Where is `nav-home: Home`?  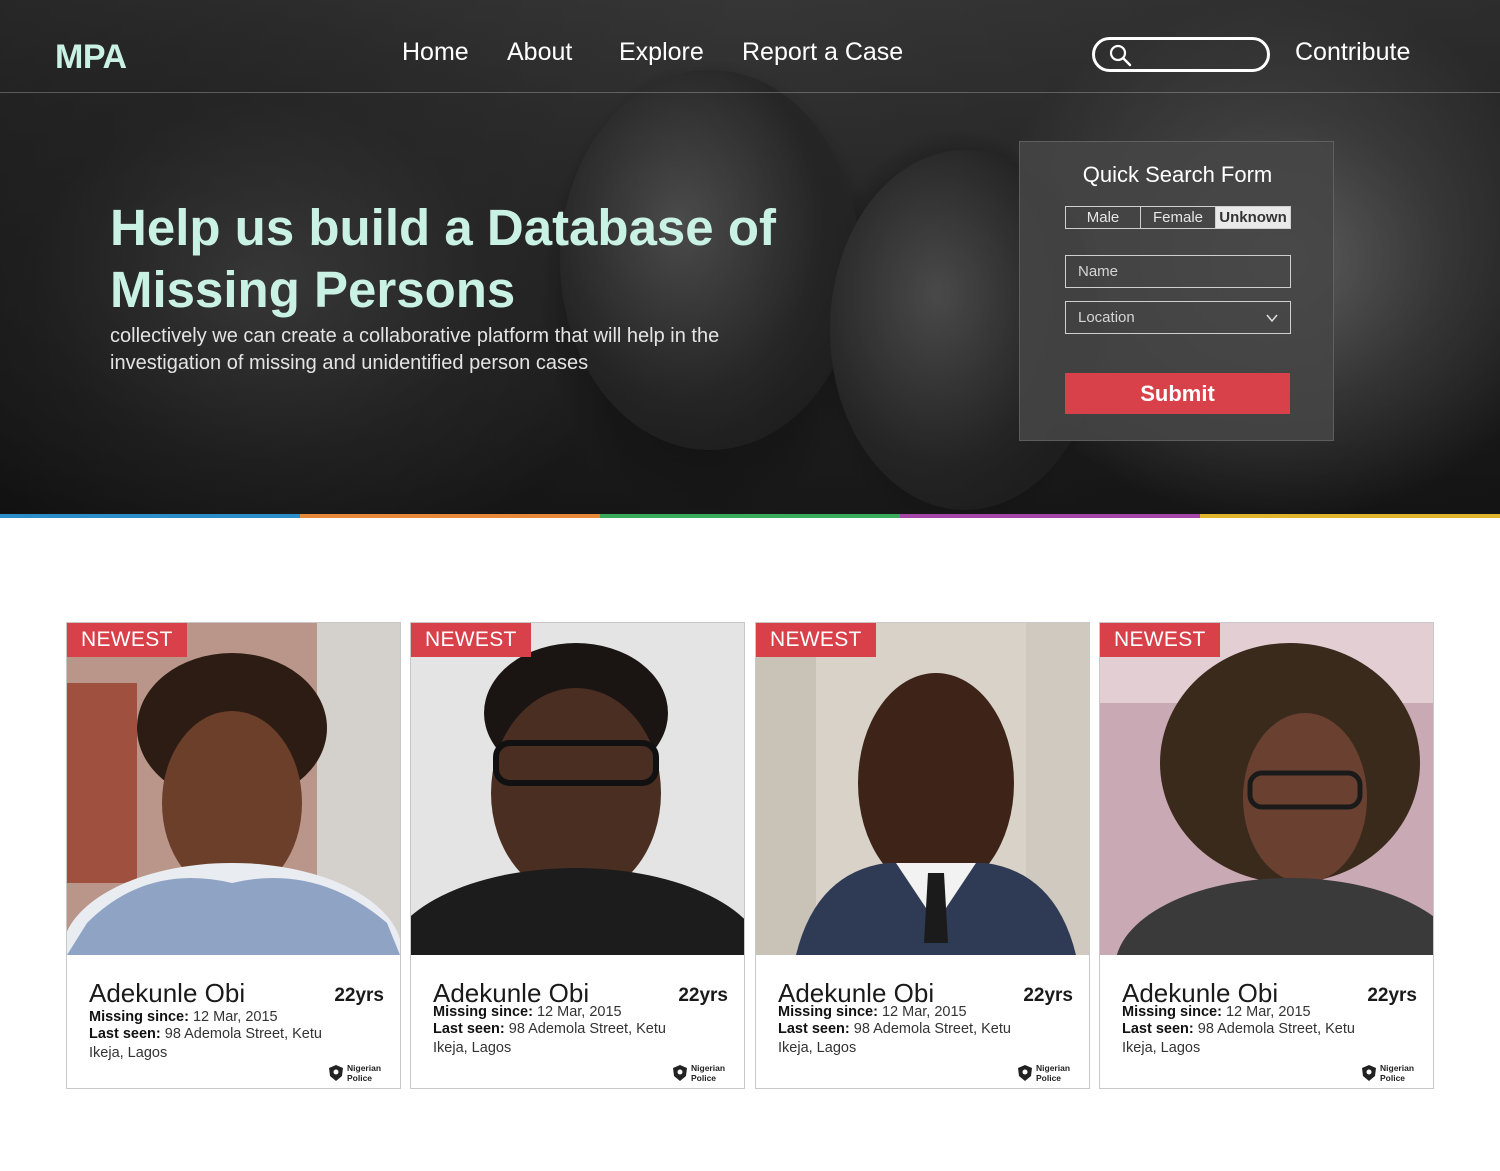 nav-home: Home is located at coordinates (435, 52).